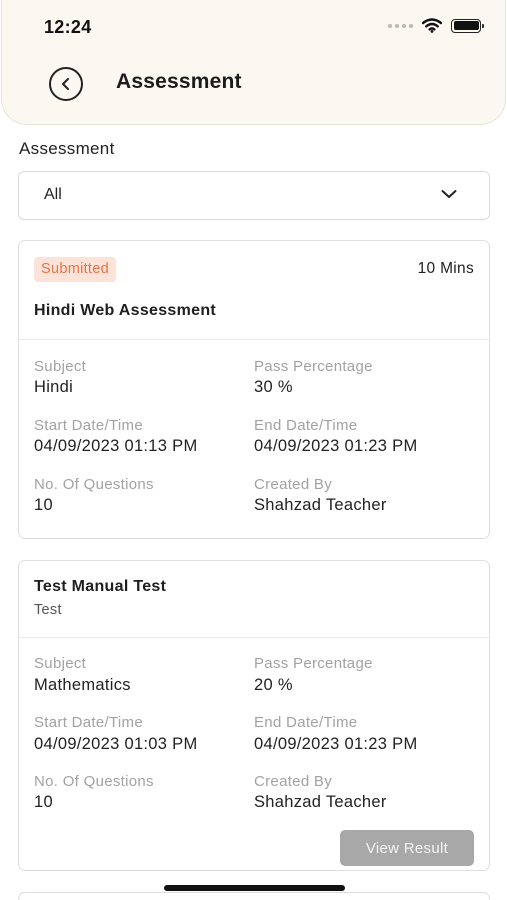 The height and width of the screenshot is (900, 507). What do you see at coordinates (67, 148) in the screenshot?
I see `filter-label: Assessment` at bounding box center [67, 148].